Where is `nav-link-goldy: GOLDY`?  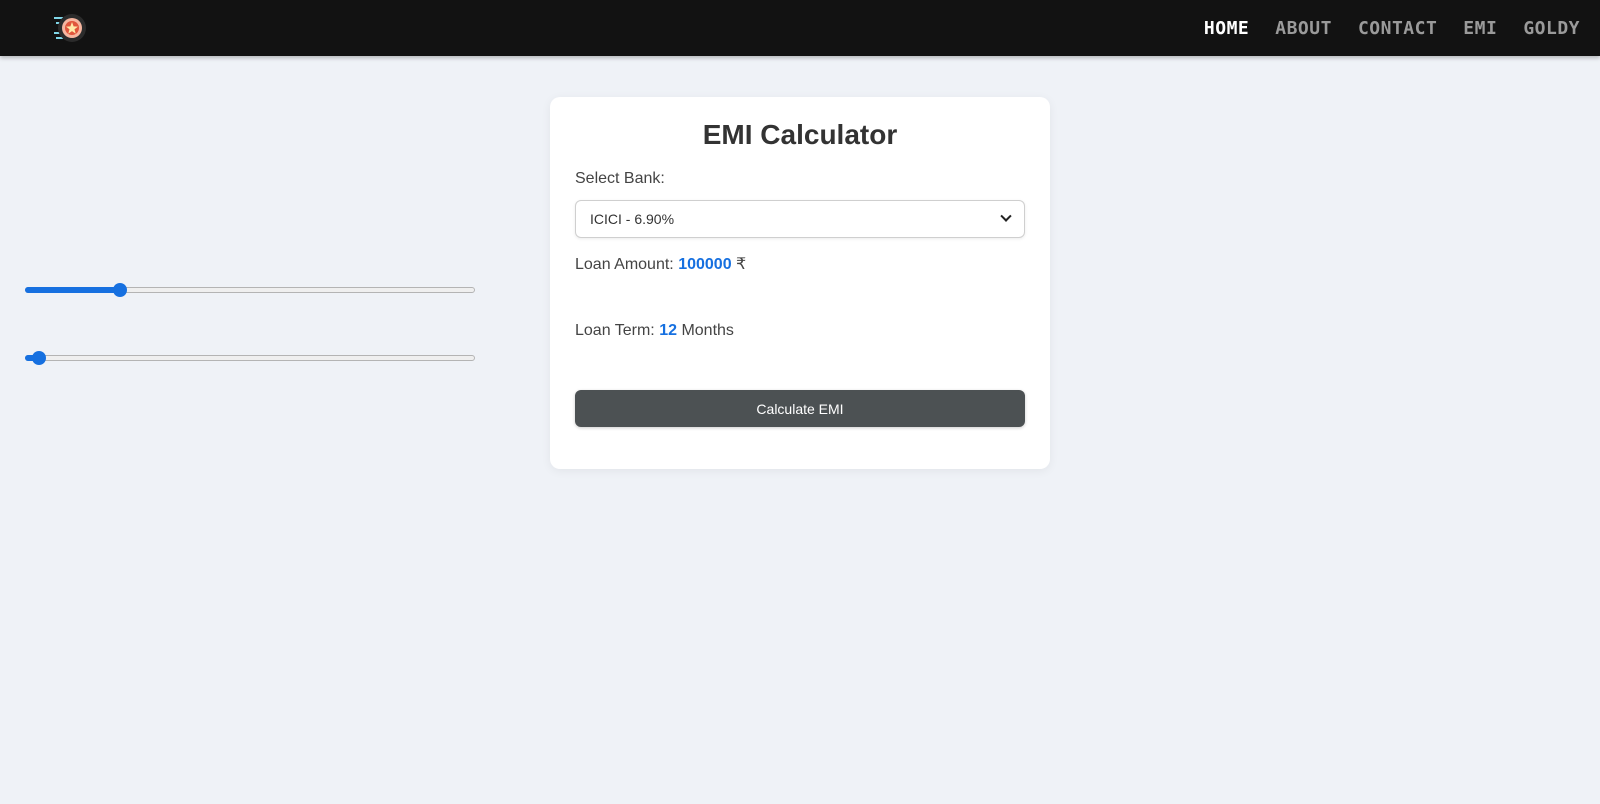
nav-link-goldy: GOLDY is located at coordinates (1551, 28).